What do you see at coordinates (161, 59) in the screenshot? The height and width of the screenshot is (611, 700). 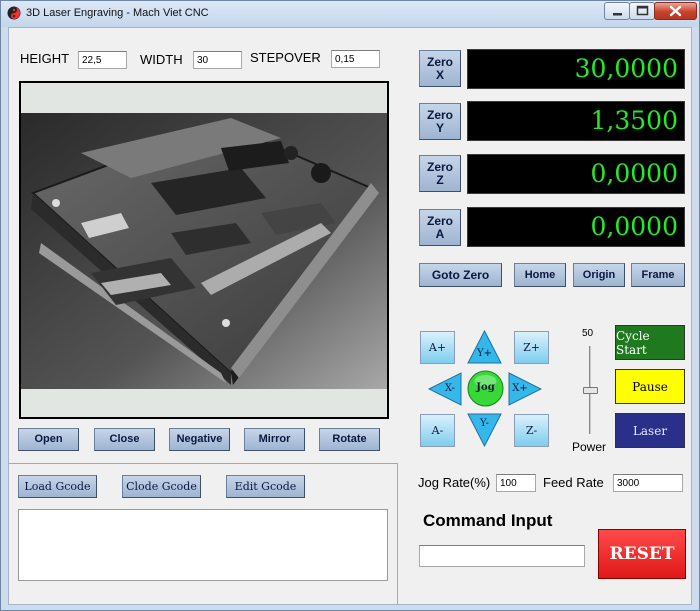 I see `width-label: WIDTH` at bounding box center [161, 59].